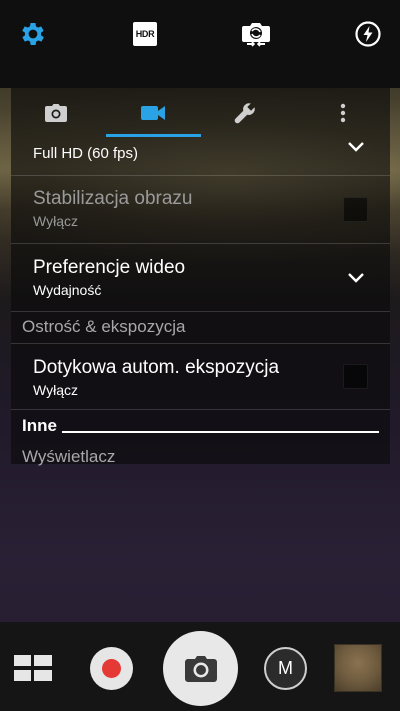 The height and width of the screenshot is (711, 400). What do you see at coordinates (69, 456) in the screenshot?
I see `display-settings-label: Wyświetlacz` at bounding box center [69, 456].